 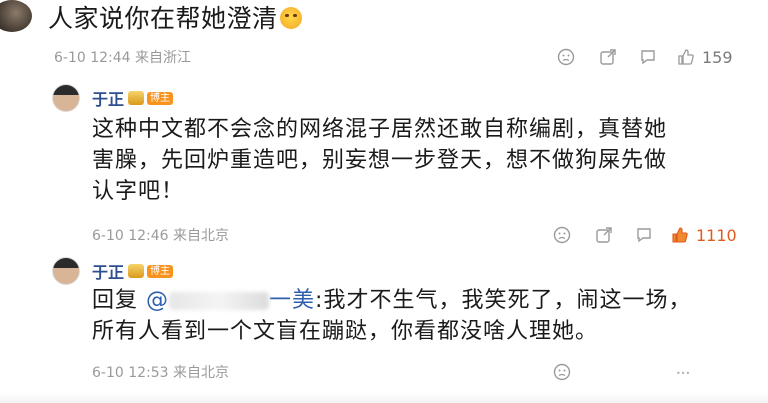 I want to click on reply-meta: 6-10 12:53 来自北京, so click(x=160, y=373).